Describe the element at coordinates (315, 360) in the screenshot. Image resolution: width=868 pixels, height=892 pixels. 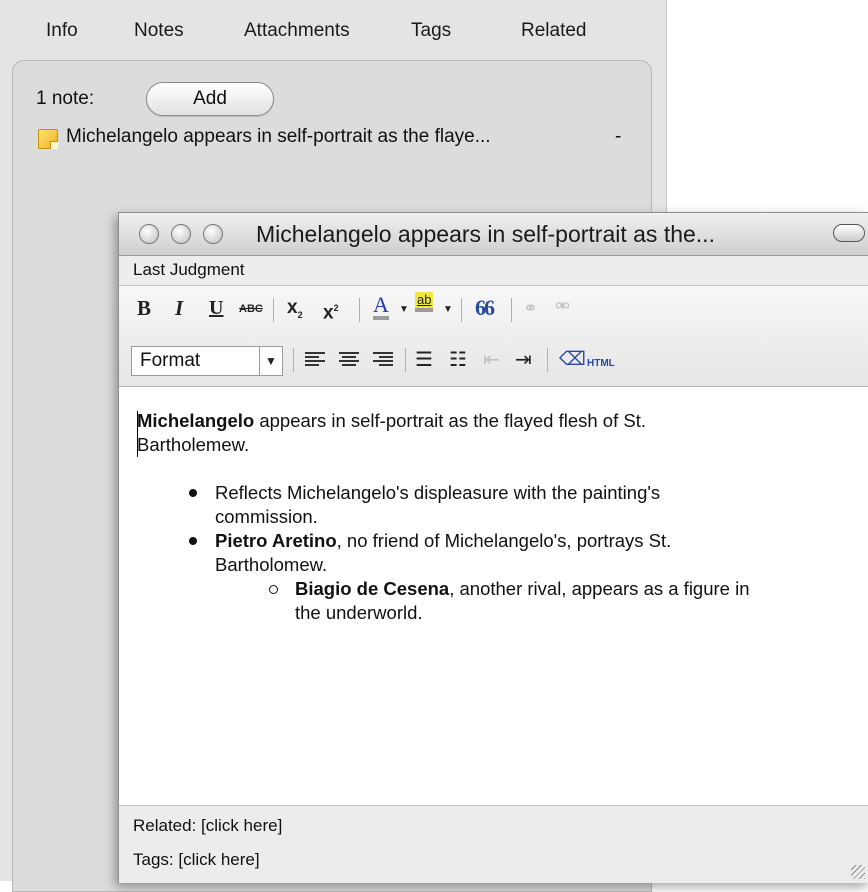
I see `align-left-icon` at that location.